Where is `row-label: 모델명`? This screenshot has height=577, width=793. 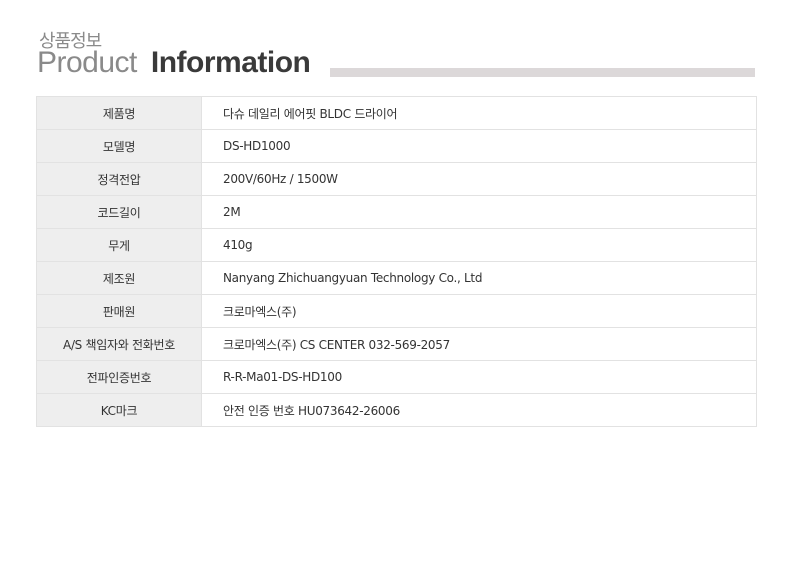
row-label: 모델명 is located at coordinates (119, 146).